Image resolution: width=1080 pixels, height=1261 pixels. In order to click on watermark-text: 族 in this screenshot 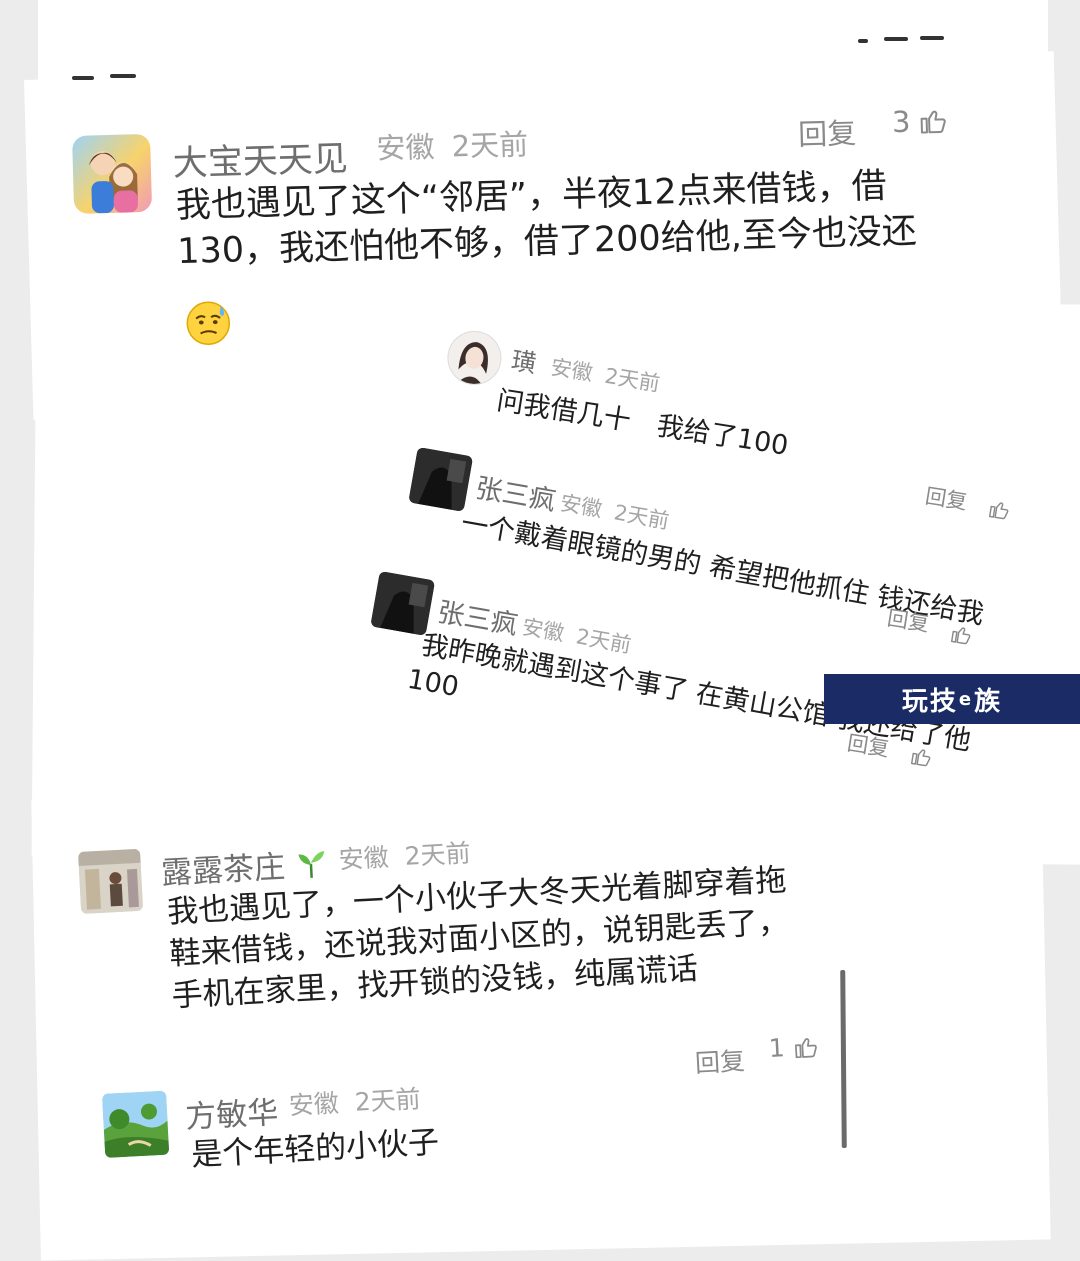, I will do `click(988, 701)`.